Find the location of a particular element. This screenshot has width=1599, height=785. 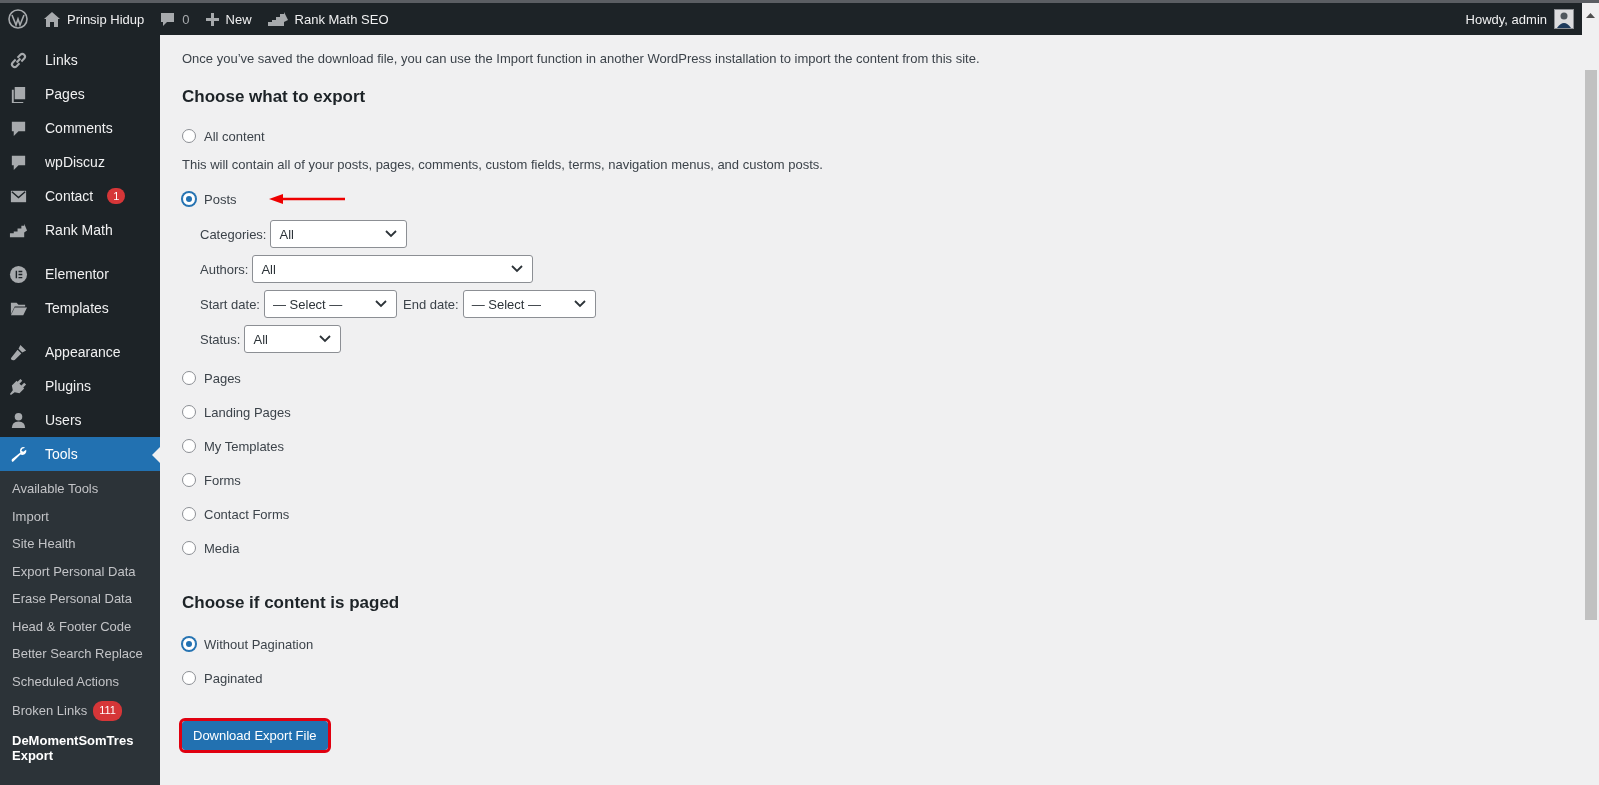

option-description: This will contain all of your posts, pages, comments, custom fields, terms, navigation menus, and custom posts. is located at coordinates (503, 164).